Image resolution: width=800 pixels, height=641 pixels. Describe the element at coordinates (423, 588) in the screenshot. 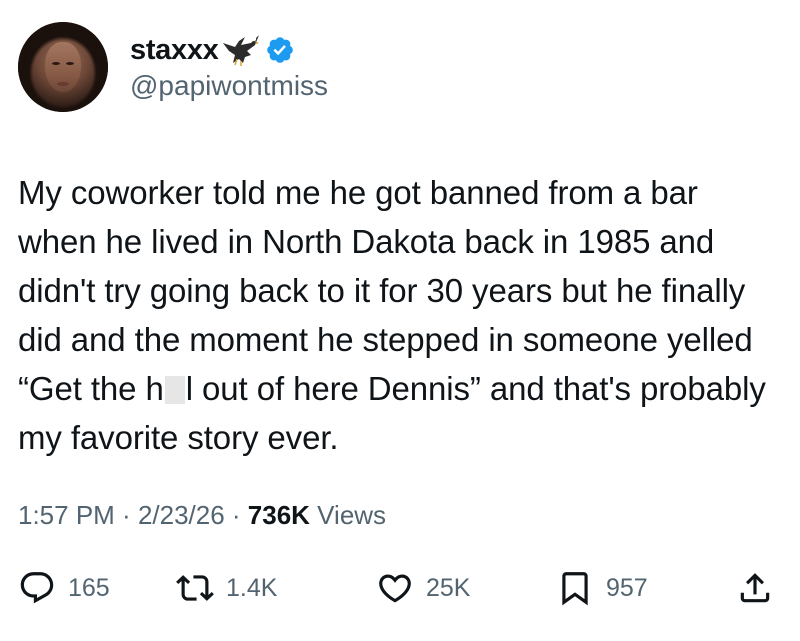

I see `like-button: 25K` at that location.